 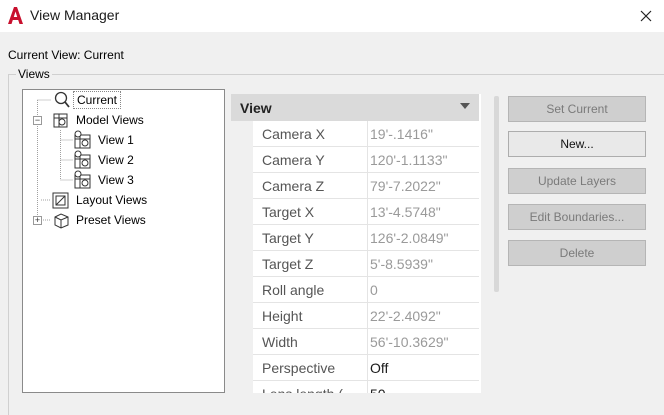 I want to click on section-title: View, so click(x=256, y=107).